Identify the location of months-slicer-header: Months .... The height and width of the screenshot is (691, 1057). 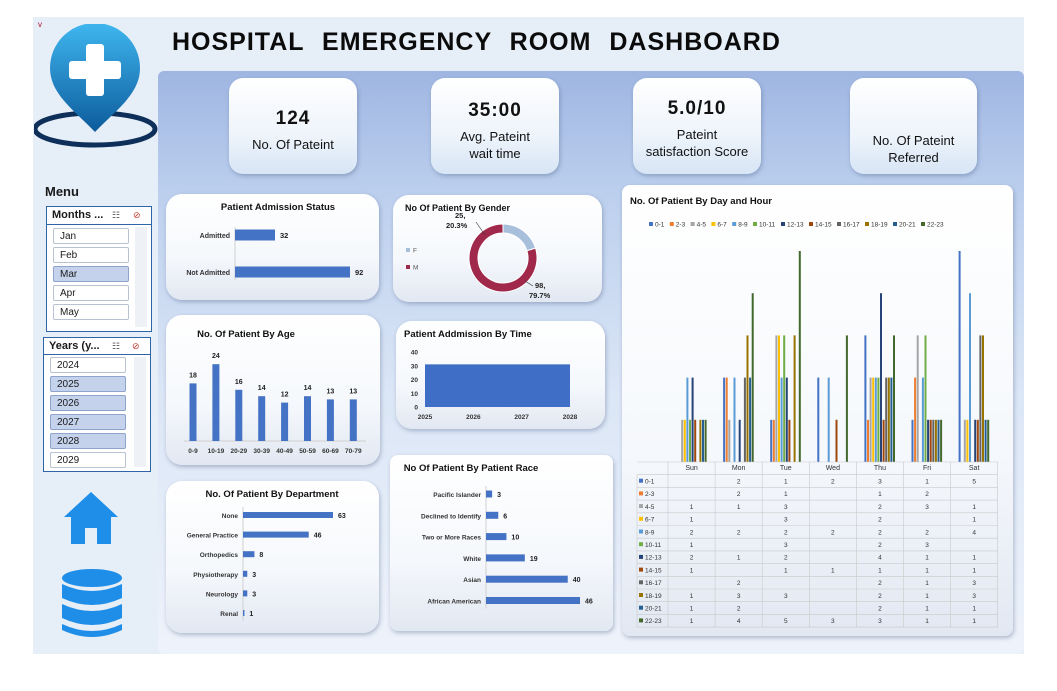
(78, 215).